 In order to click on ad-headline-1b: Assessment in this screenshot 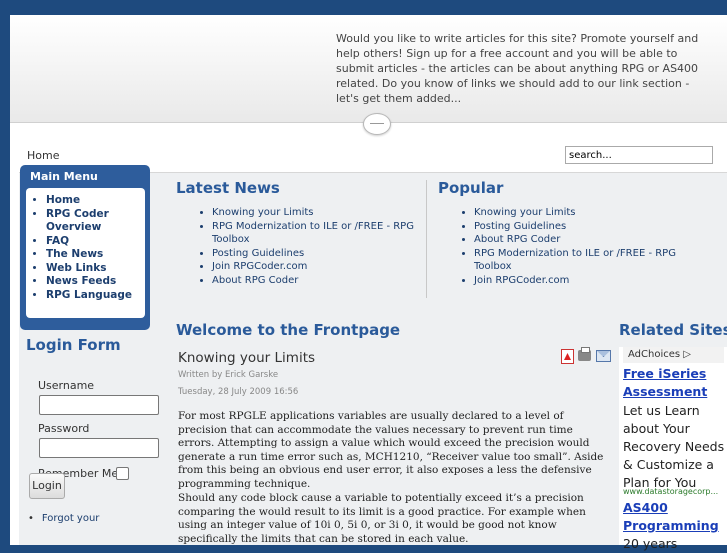, I will do `click(665, 392)`.